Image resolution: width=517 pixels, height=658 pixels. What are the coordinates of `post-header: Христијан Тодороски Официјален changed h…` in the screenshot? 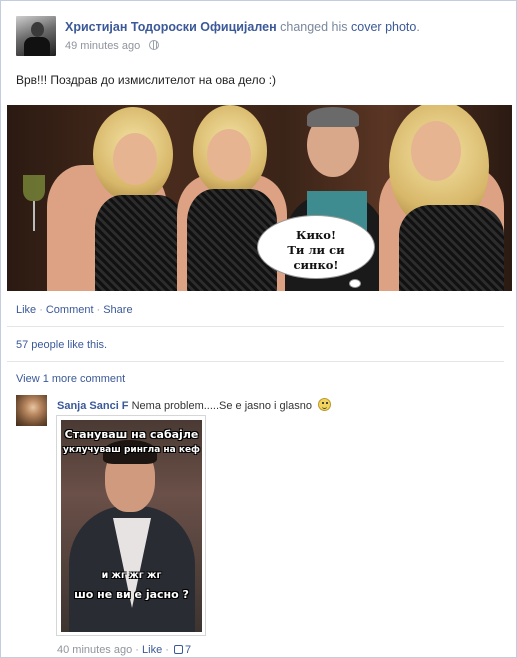 It's located at (242, 27).